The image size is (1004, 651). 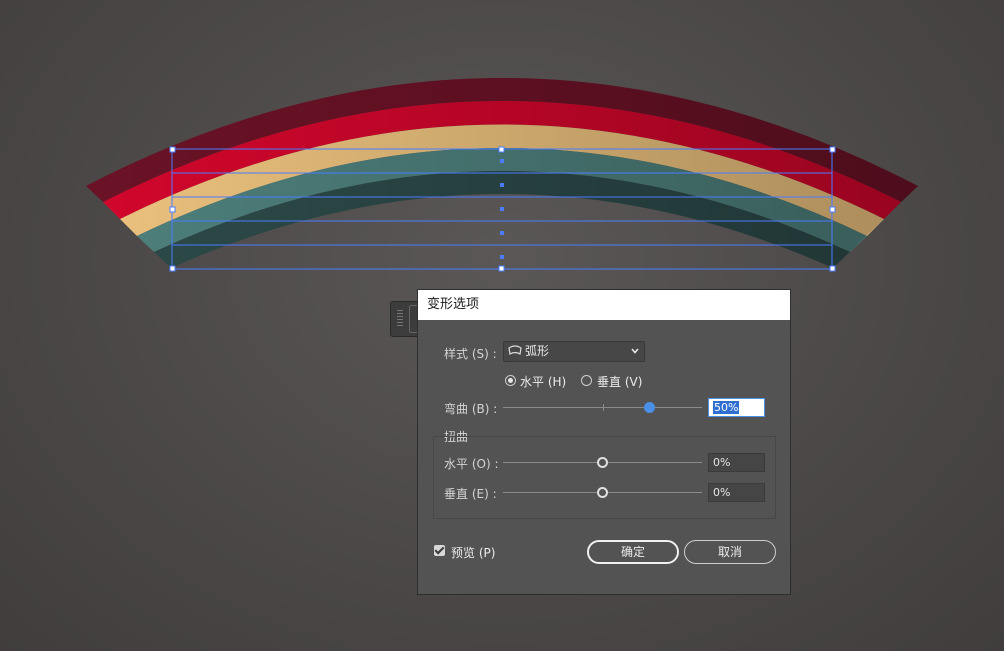 What do you see at coordinates (439, 550) in the screenshot?
I see `preview-checkbox` at bounding box center [439, 550].